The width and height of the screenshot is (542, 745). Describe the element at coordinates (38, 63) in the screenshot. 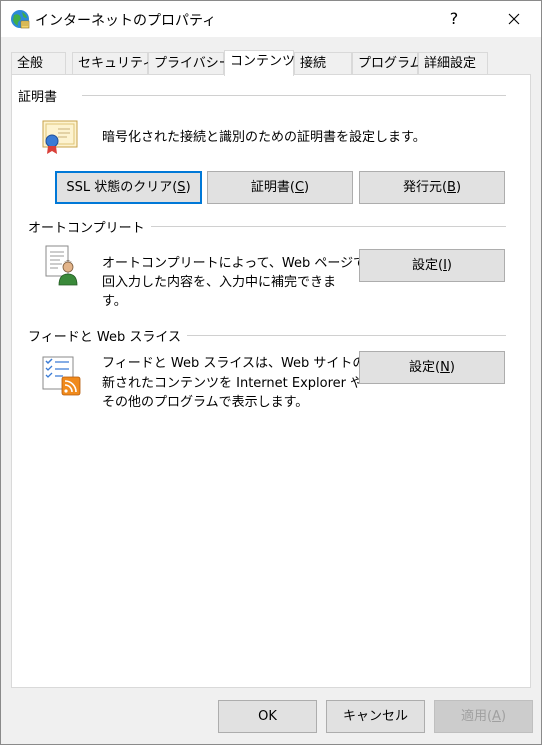

I see `tab-general: 全般` at that location.